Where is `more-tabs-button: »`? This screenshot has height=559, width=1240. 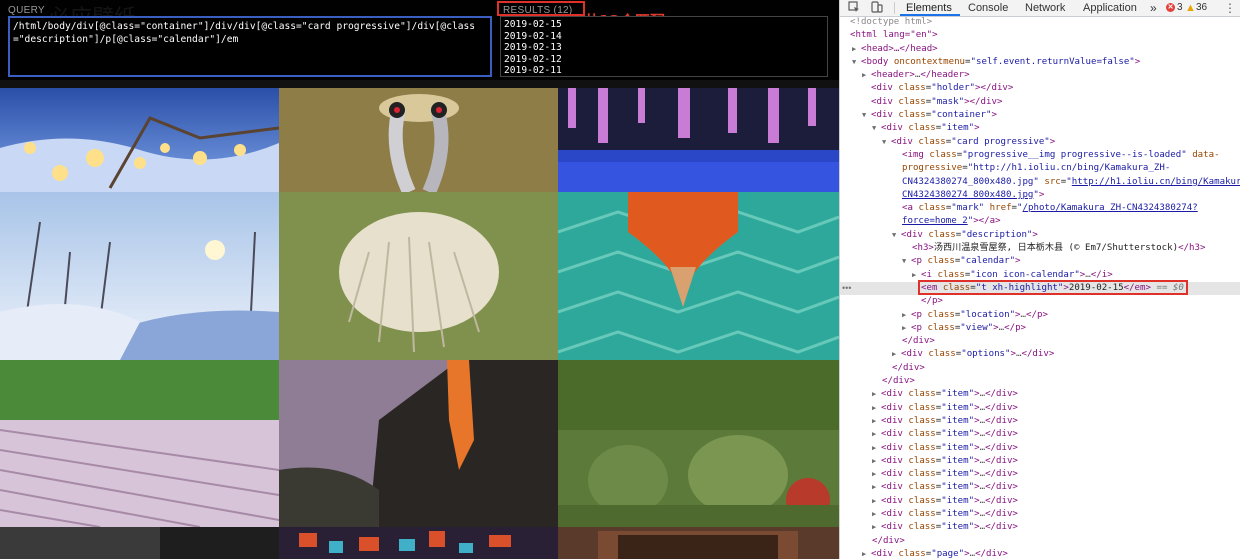 more-tabs-button: » is located at coordinates (1153, 8).